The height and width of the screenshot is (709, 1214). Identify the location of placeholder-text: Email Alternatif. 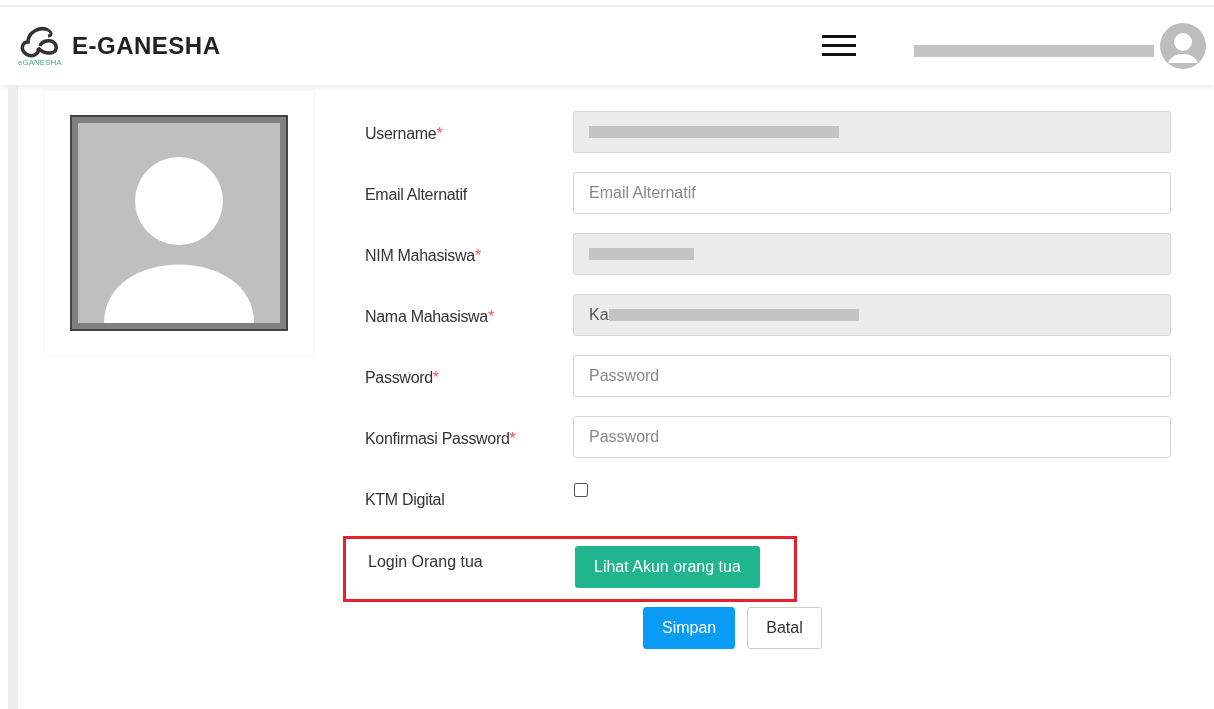
(642, 193).